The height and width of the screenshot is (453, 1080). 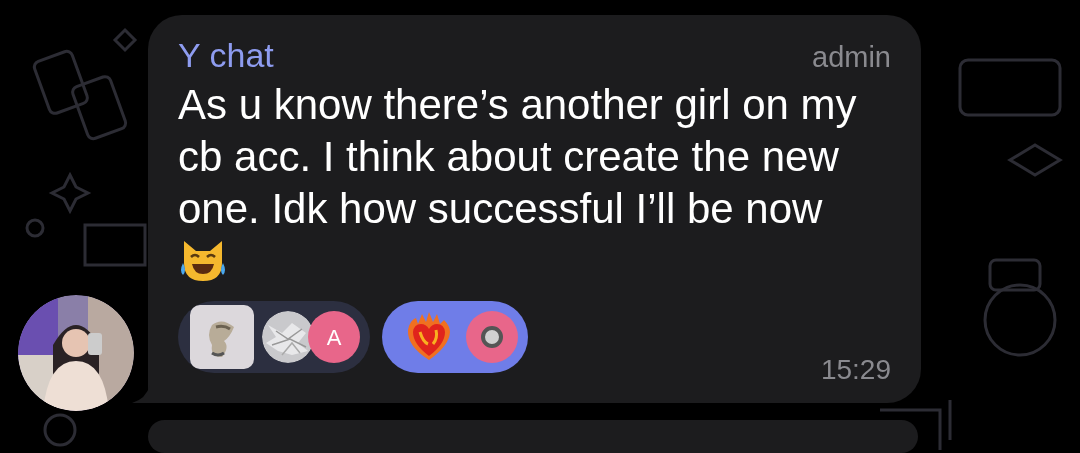 What do you see at coordinates (226, 55) in the screenshot?
I see `sender-name: Y chat` at bounding box center [226, 55].